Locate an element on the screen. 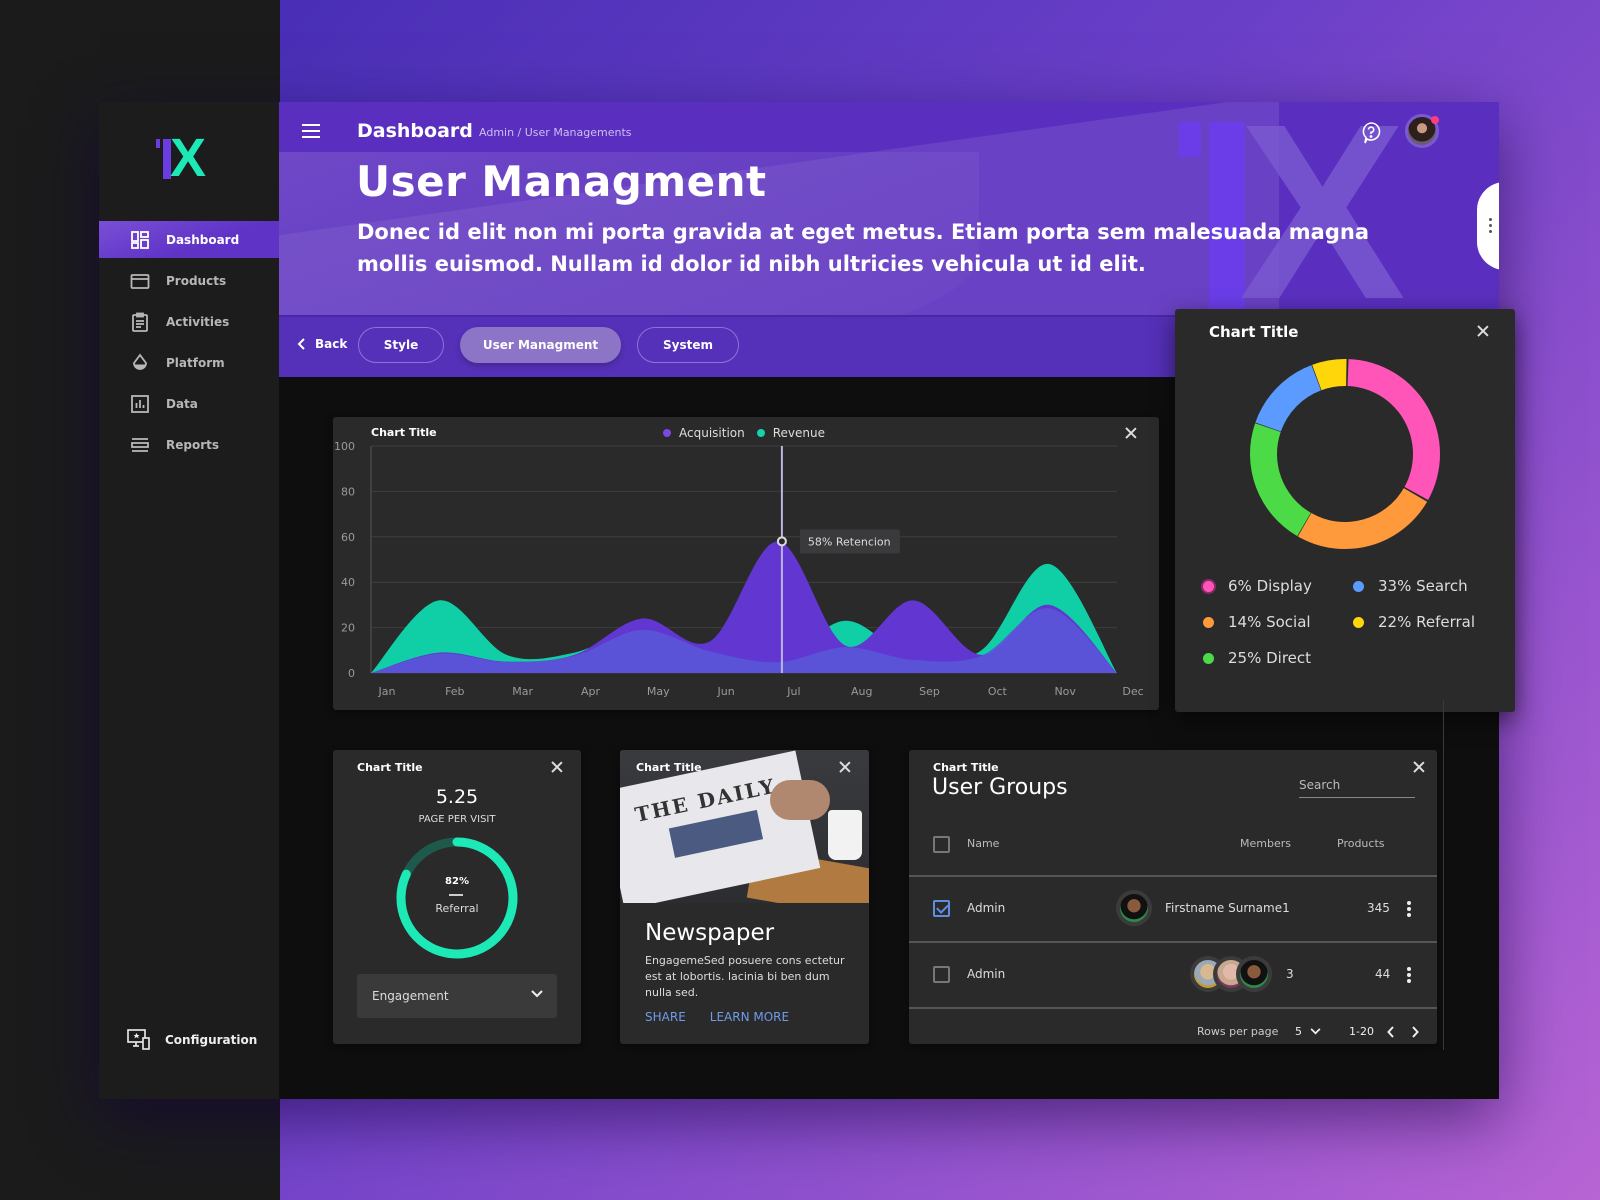 The image size is (1600, 1200). news-actions: SHARE LEARN MORE is located at coordinates (717, 1017).